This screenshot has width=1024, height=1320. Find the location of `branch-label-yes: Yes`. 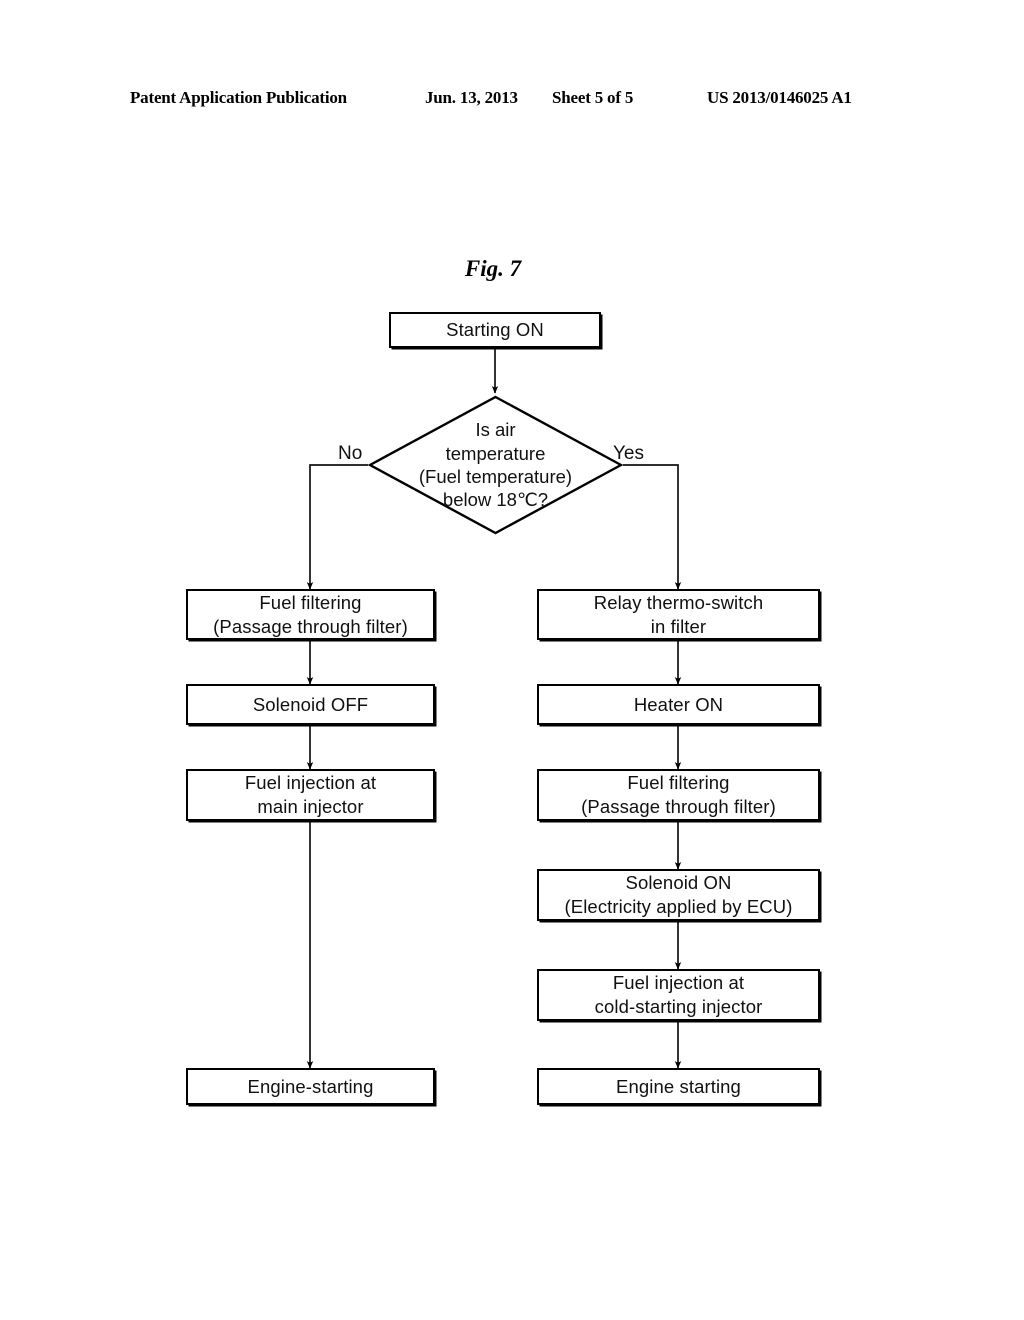

branch-label-yes: Yes is located at coordinates (628, 453).